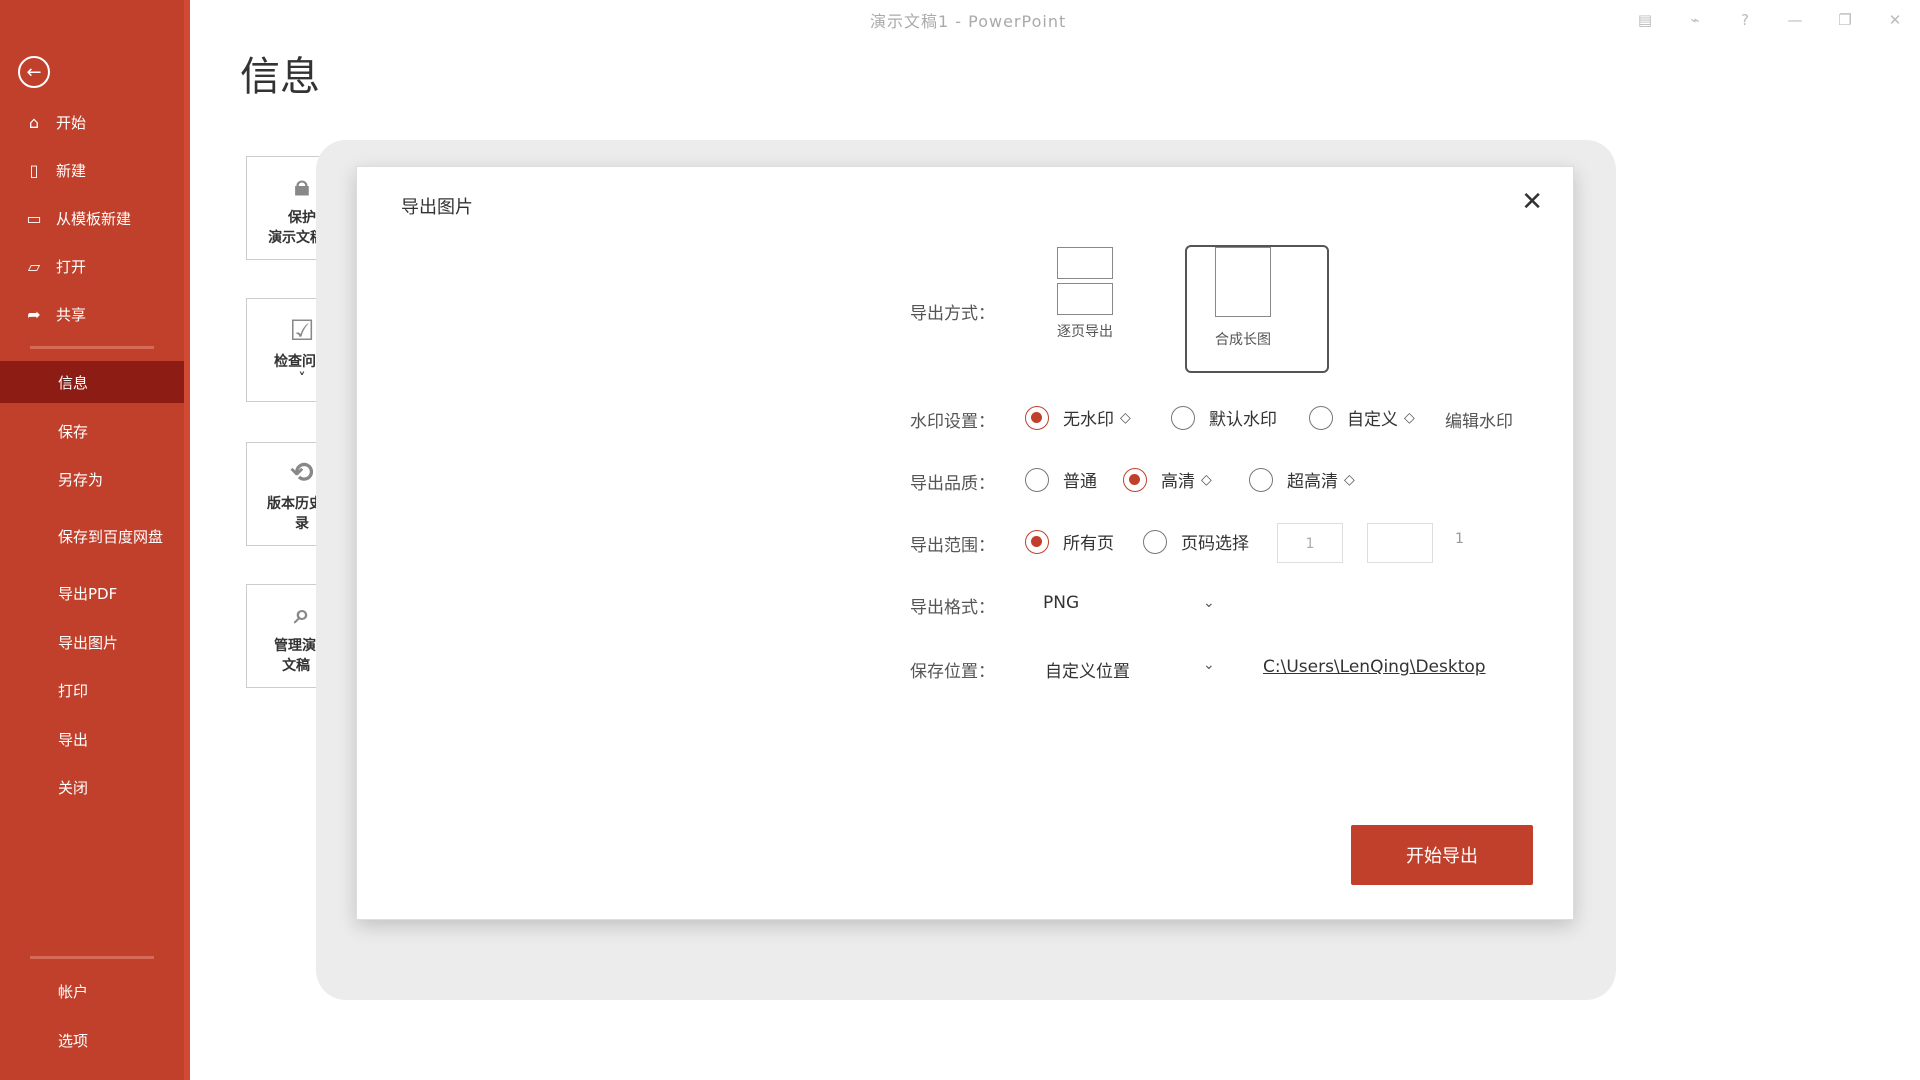  I want to click on sidebar-item-share: ➦ 共享, so click(95, 314).